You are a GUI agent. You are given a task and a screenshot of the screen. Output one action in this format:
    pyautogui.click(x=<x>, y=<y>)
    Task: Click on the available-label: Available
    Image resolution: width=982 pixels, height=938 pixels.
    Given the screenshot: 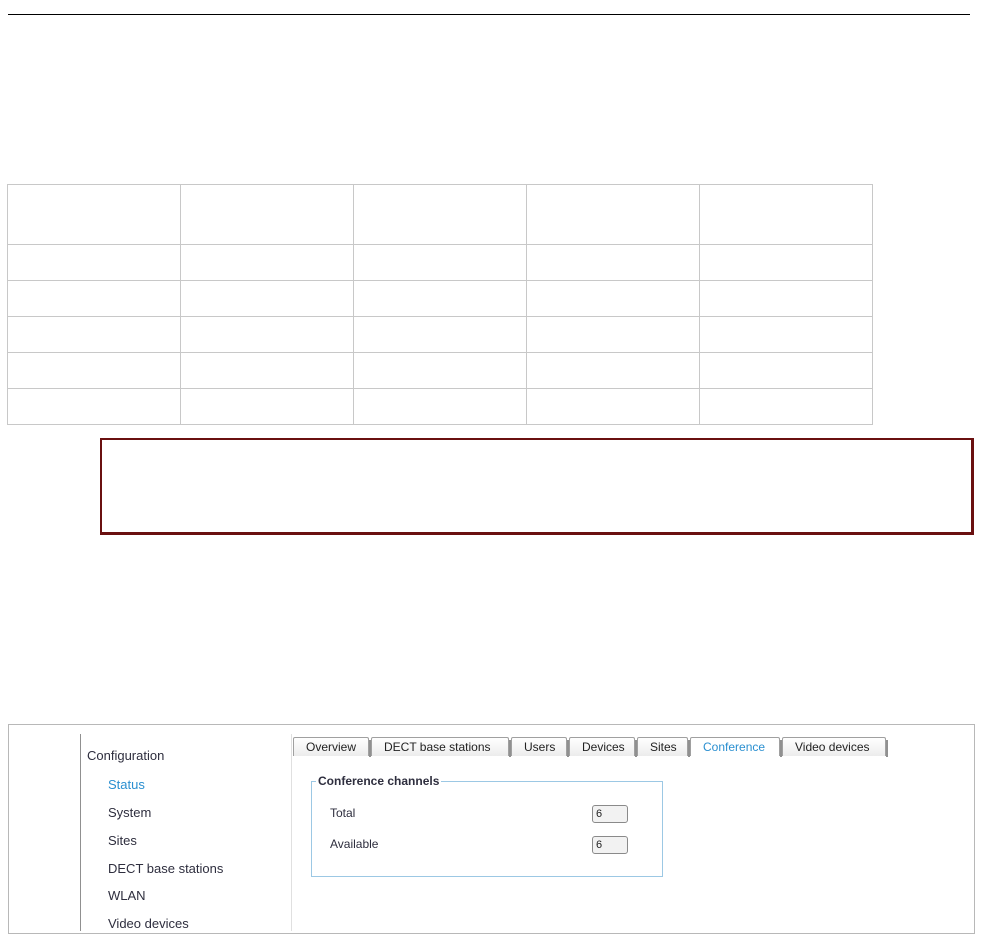 What is the action you would take?
    pyautogui.click(x=354, y=844)
    